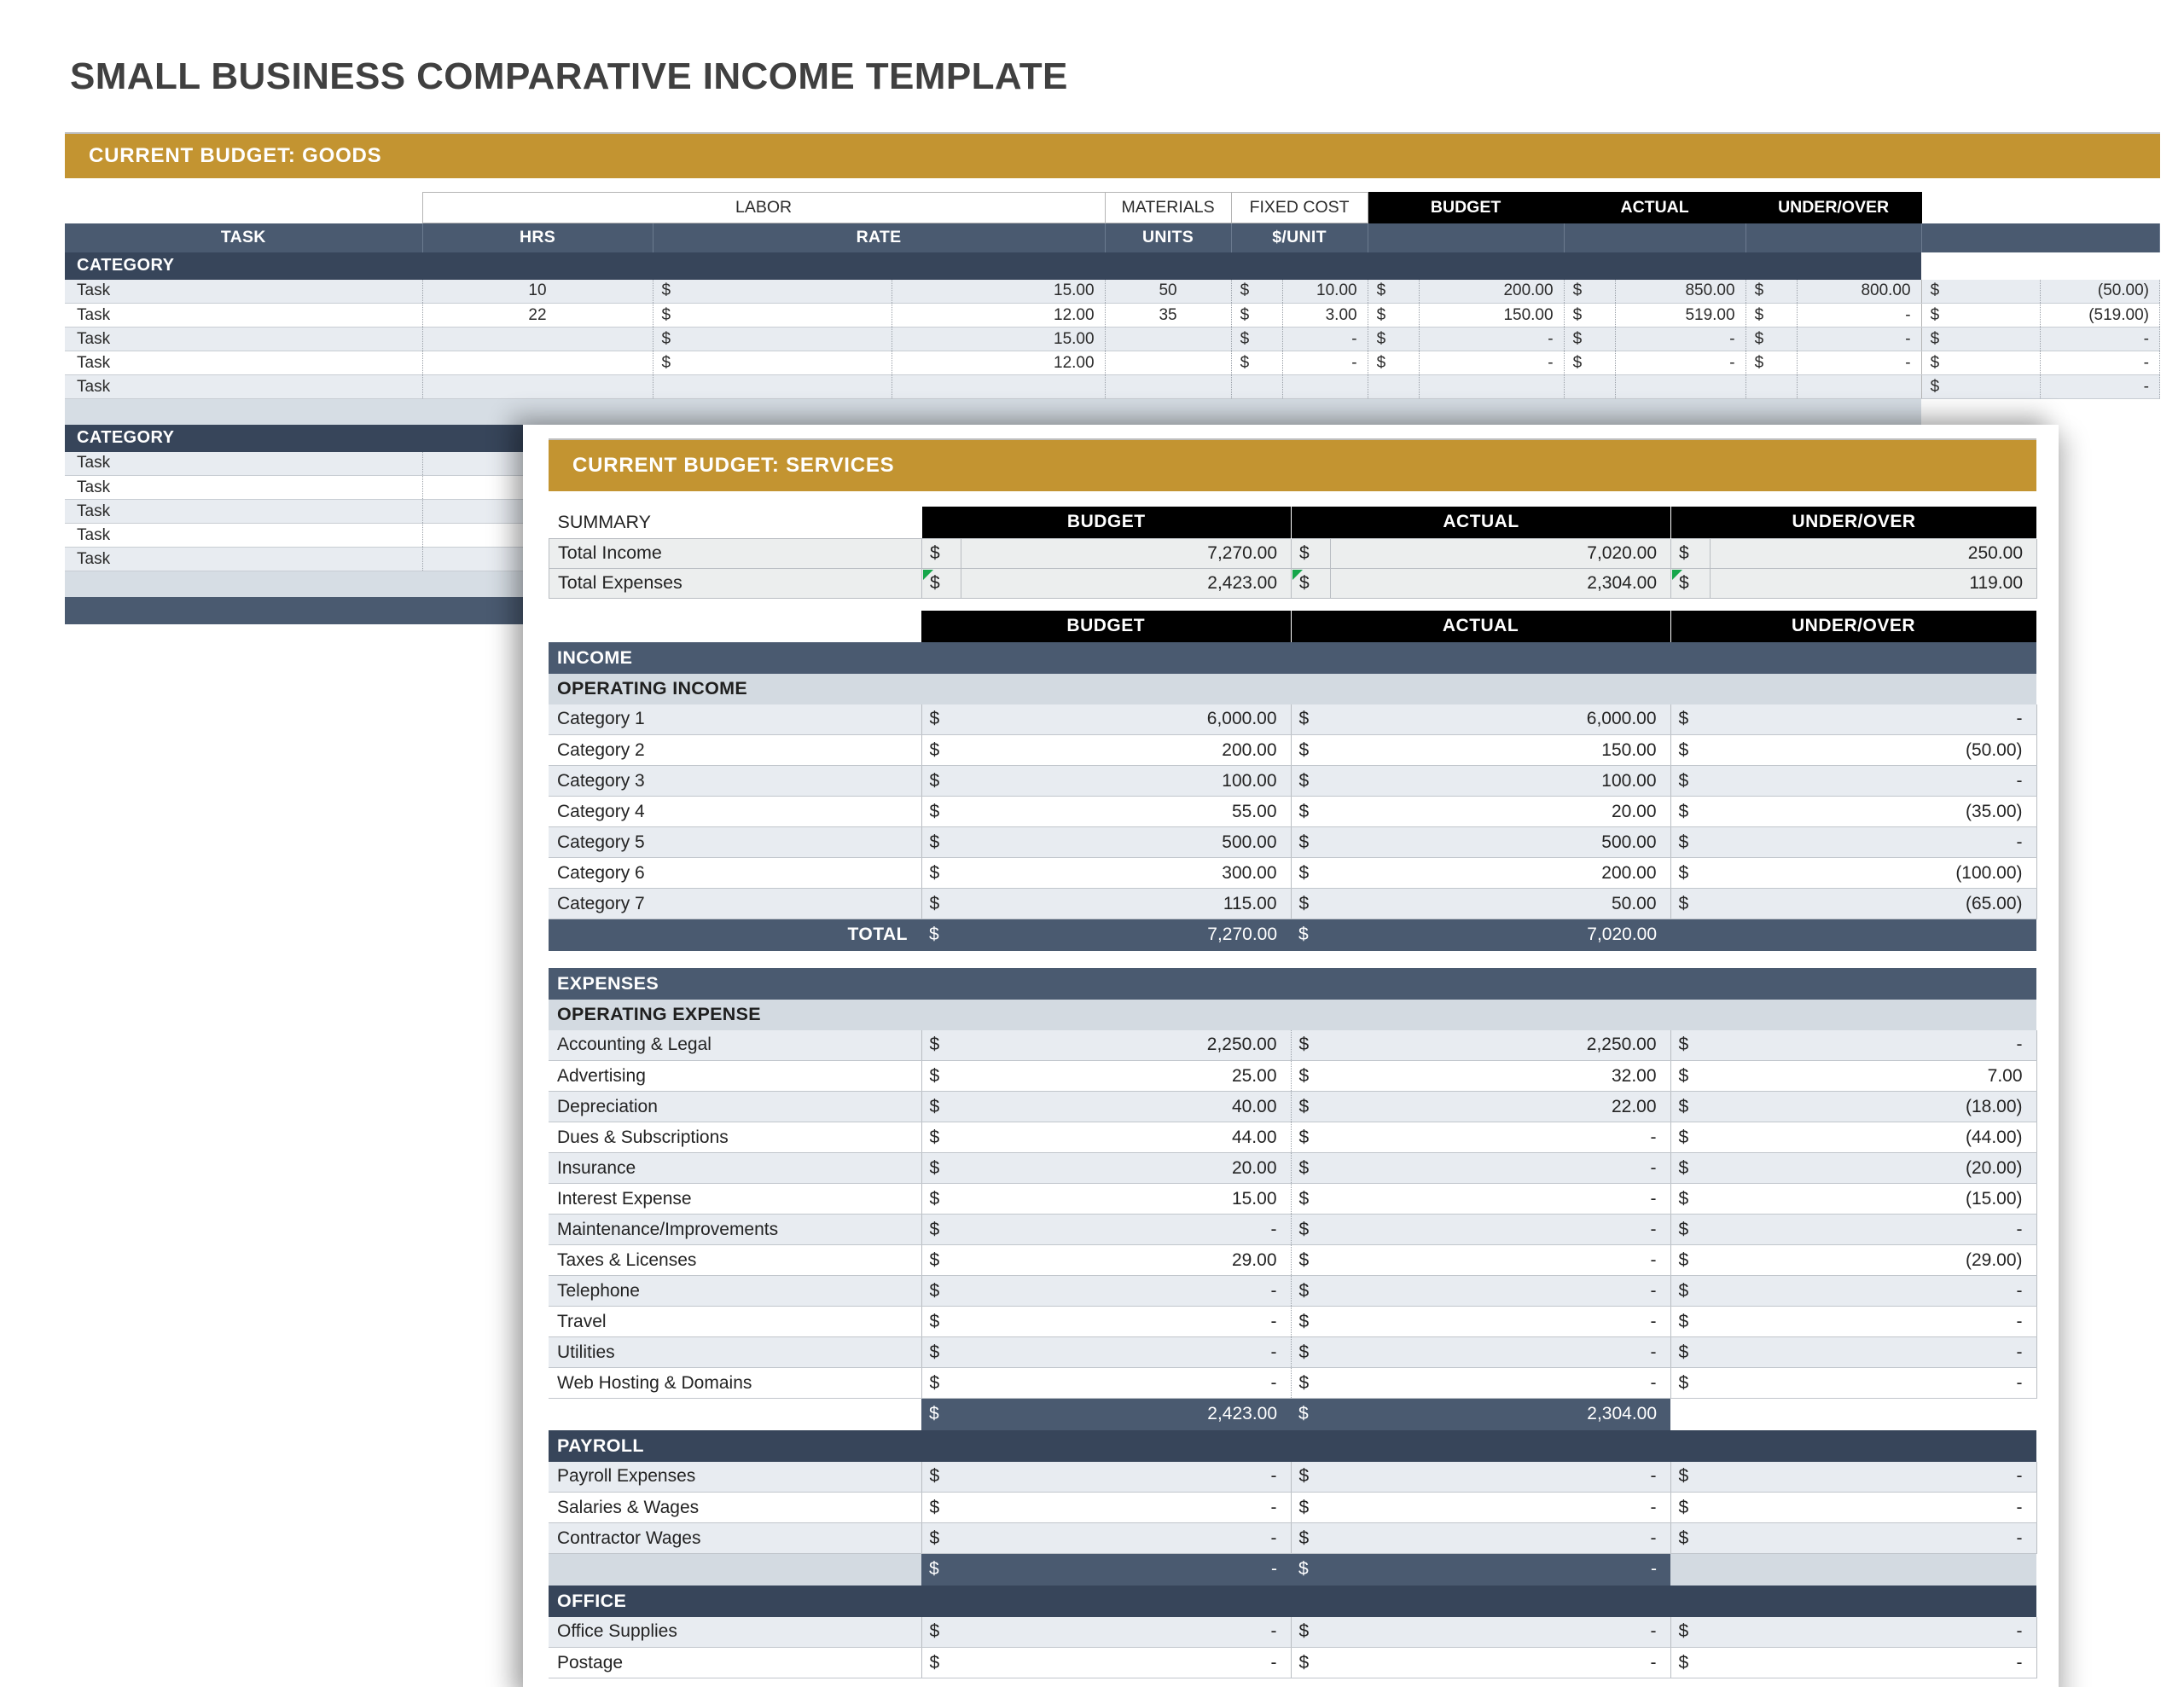 The image size is (2184, 1687). Describe the element at coordinates (1874, 583) in the screenshot. I see `summary-under-over-value: 119.00` at that location.